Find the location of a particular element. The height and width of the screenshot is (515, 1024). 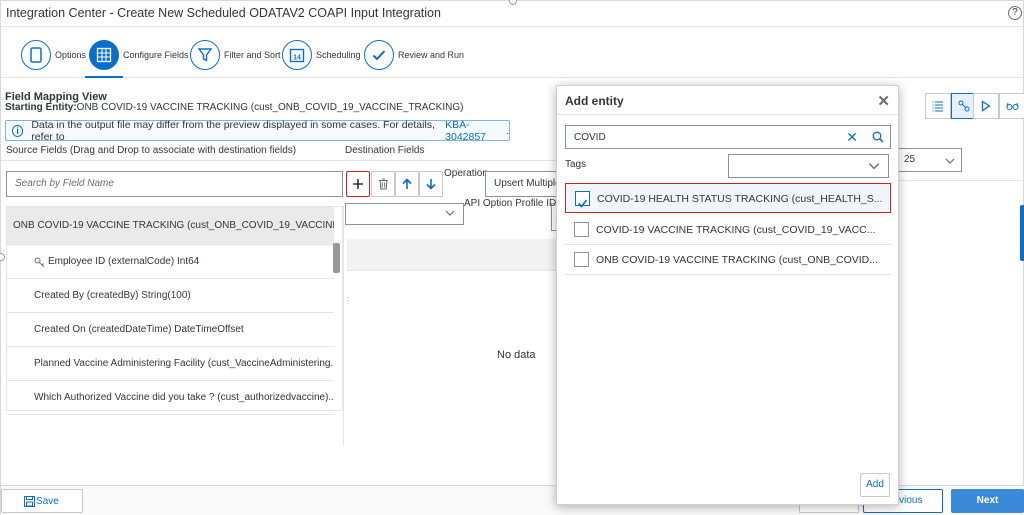

field-search-input: Search by Field Name is located at coordinates (174, 184).